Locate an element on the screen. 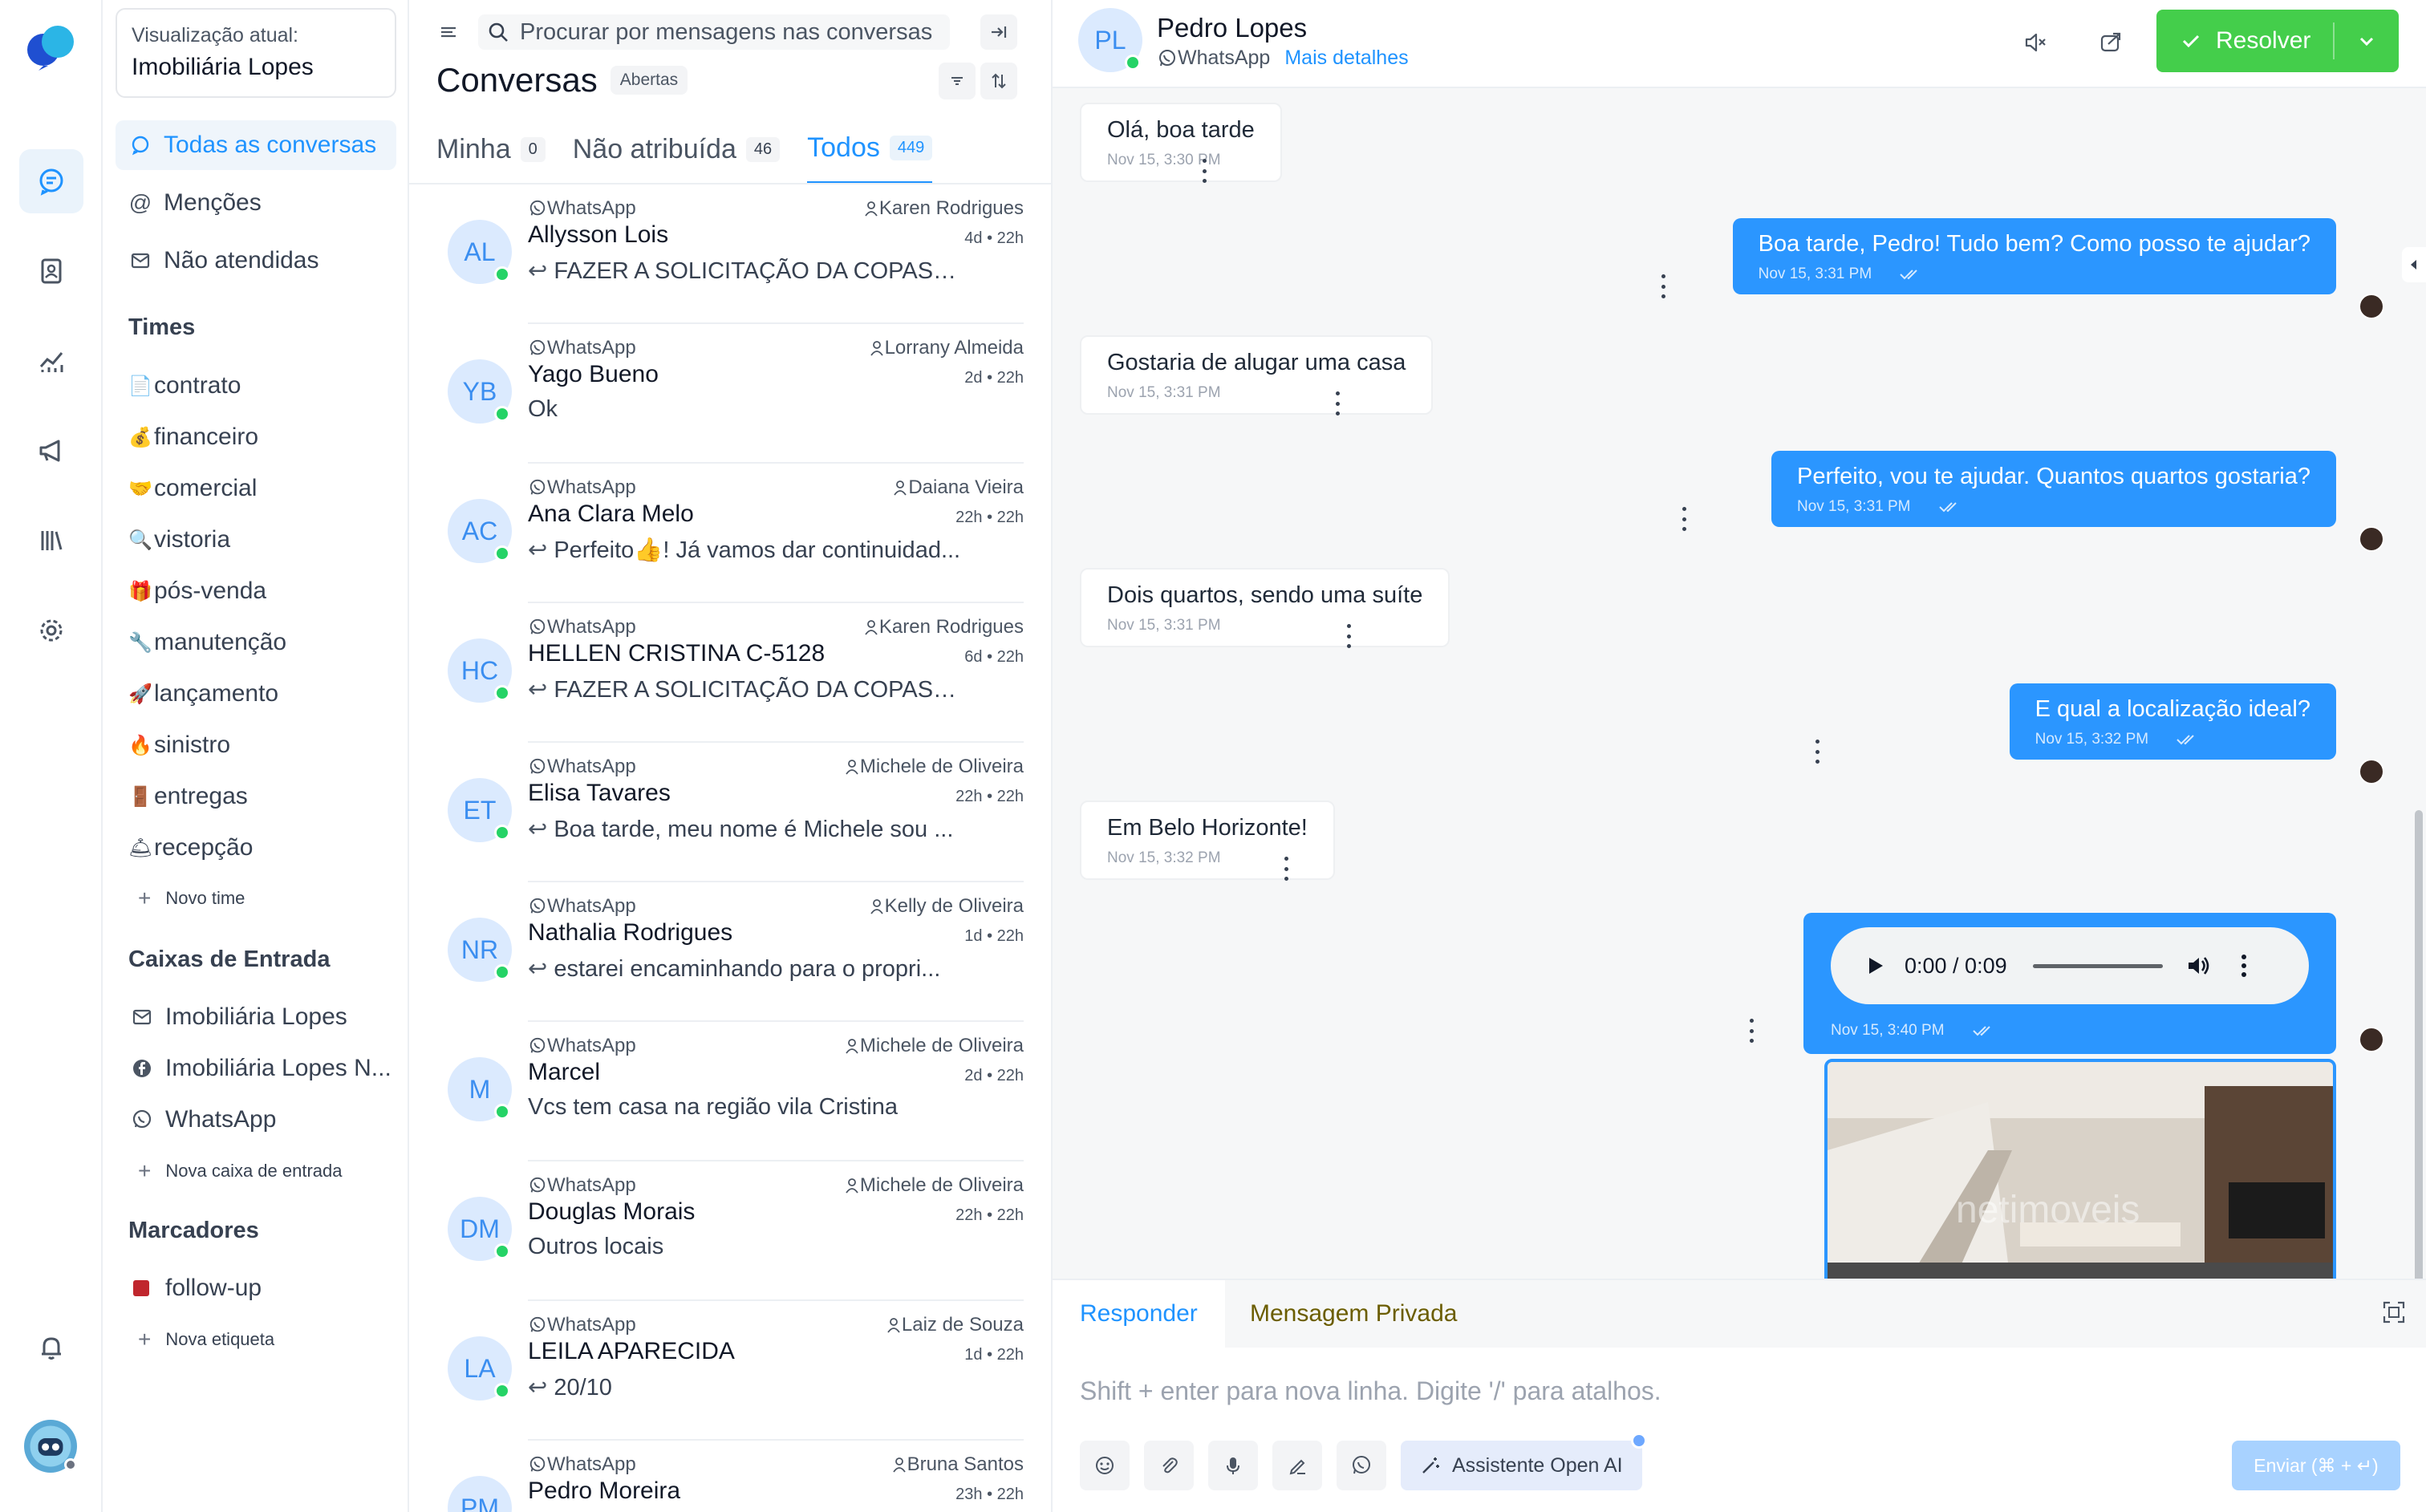 The height and width of the screenshot is (1512, 2426). attach-button is located at coordinates (1169, 1465).